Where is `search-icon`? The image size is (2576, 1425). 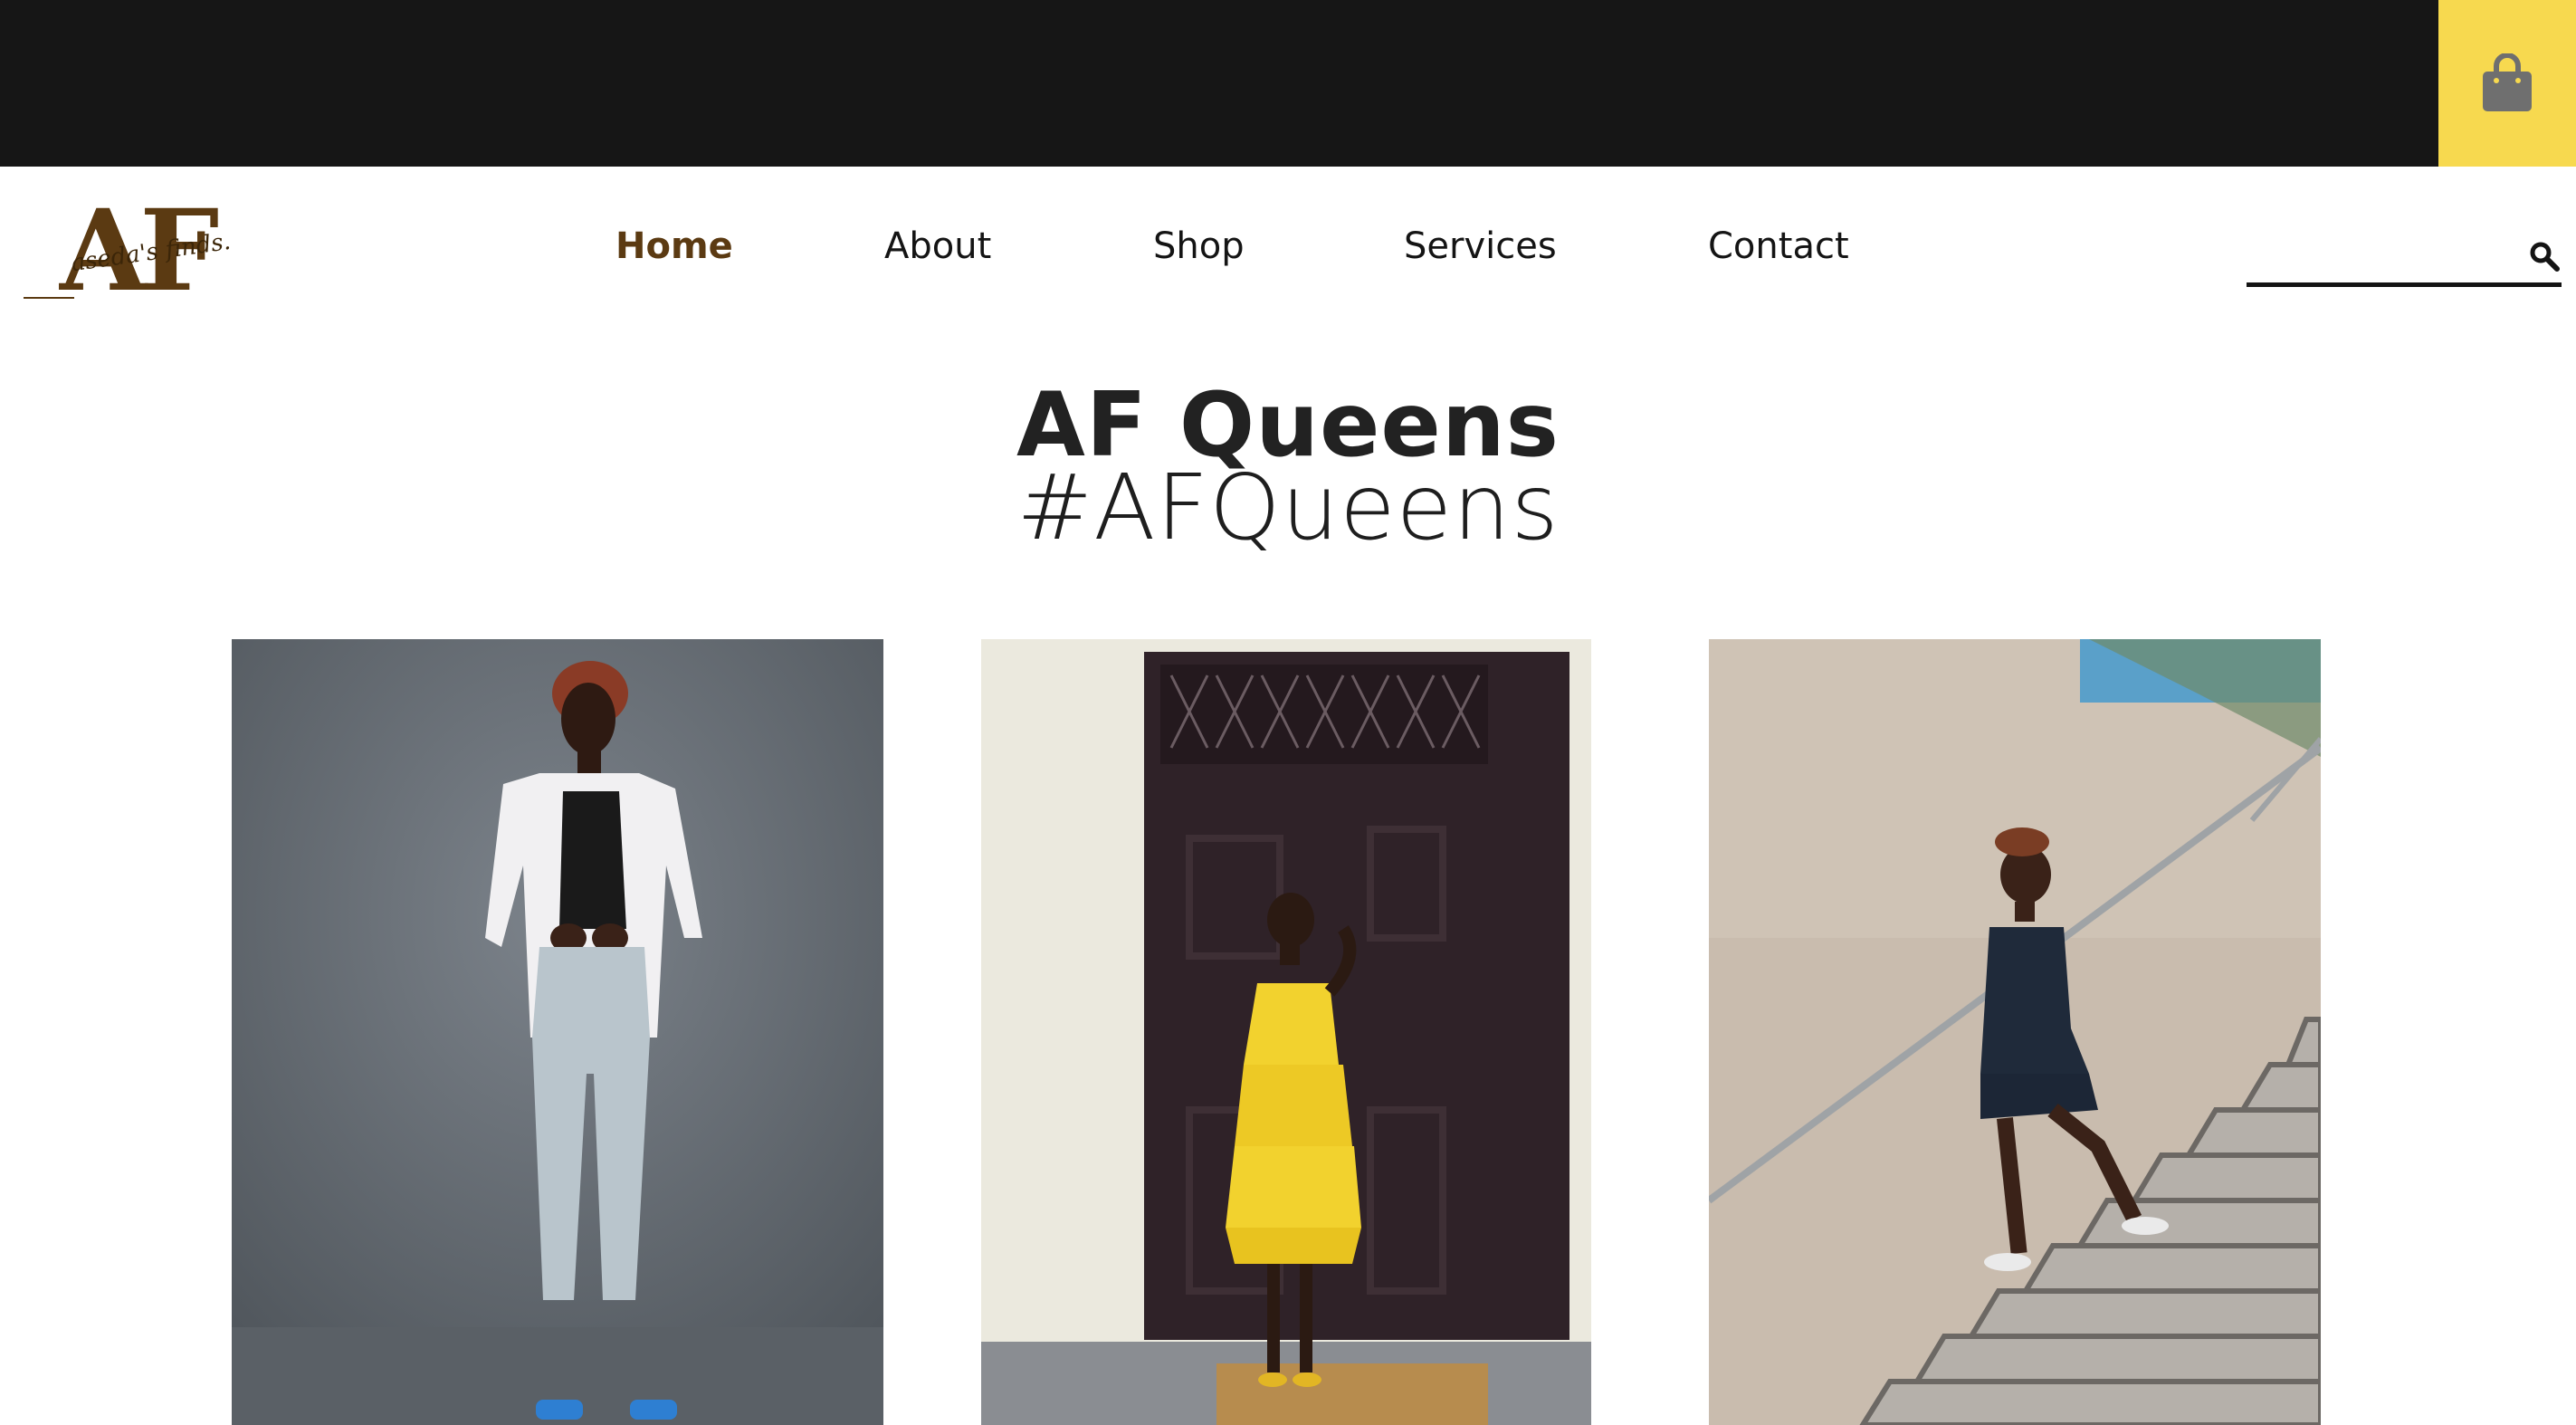 search-icon is located at coordinates (2544, 256).